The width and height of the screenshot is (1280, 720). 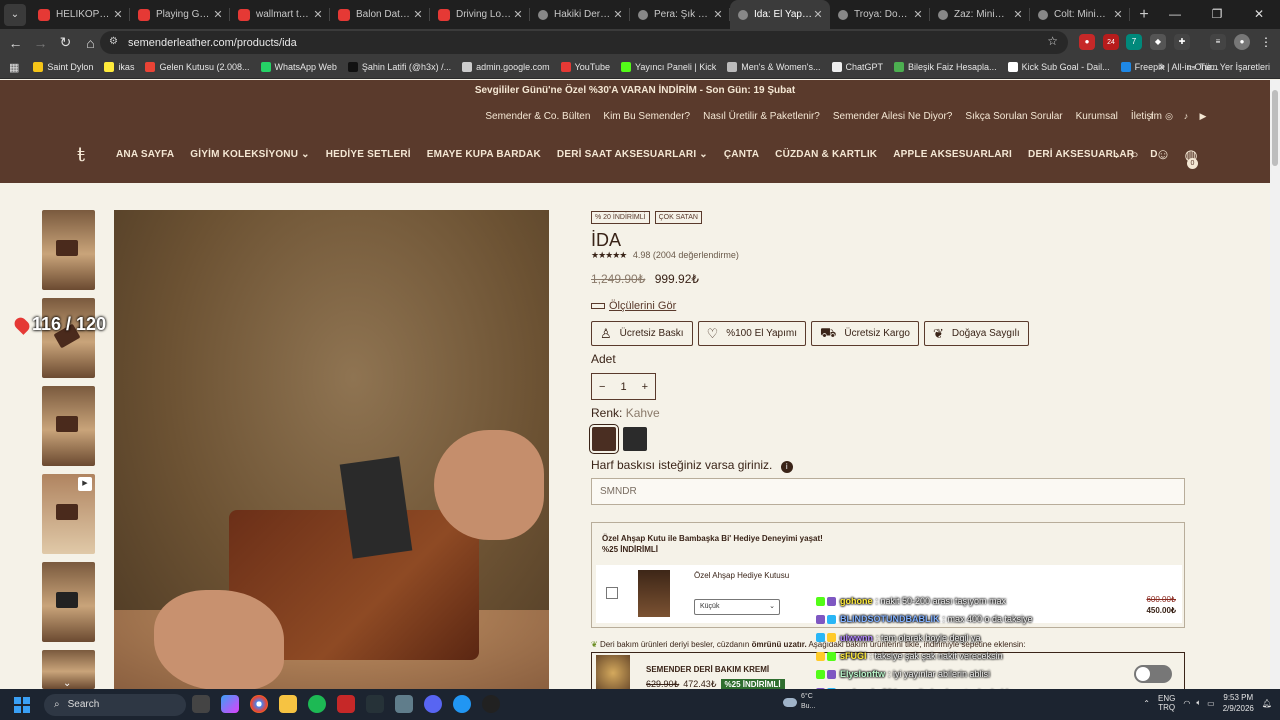 What do you see at coordinates (230, 704) in the screenshot?
I see `copilot-icon` at bounding box center [230, 704].